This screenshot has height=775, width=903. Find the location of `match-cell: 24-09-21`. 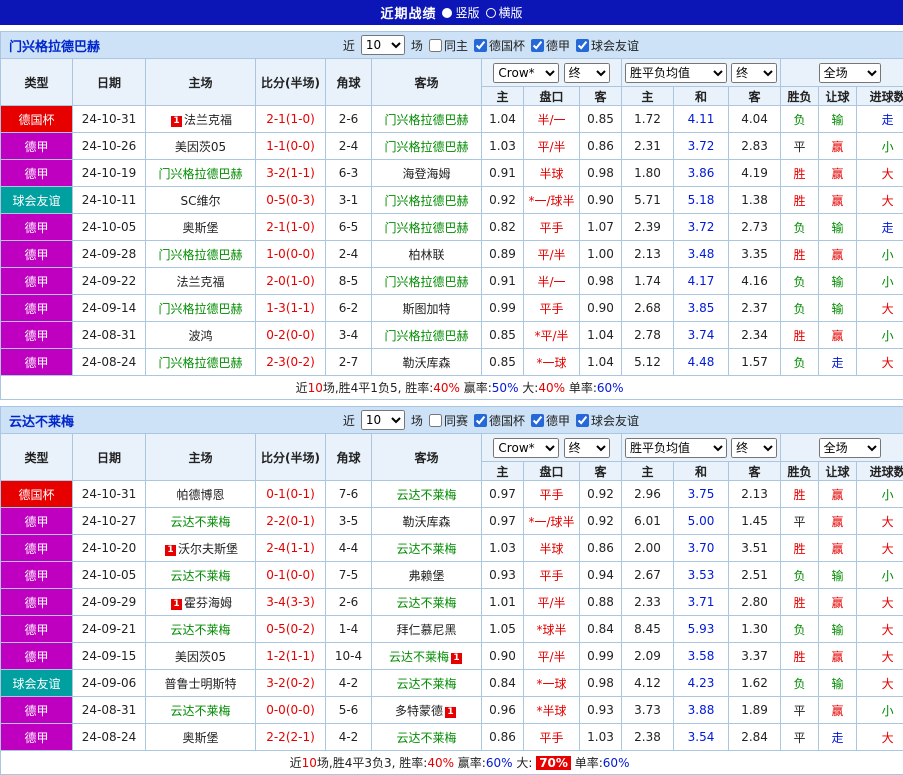

match-cell: 24-09-21 is located at coordinates (109, 629).